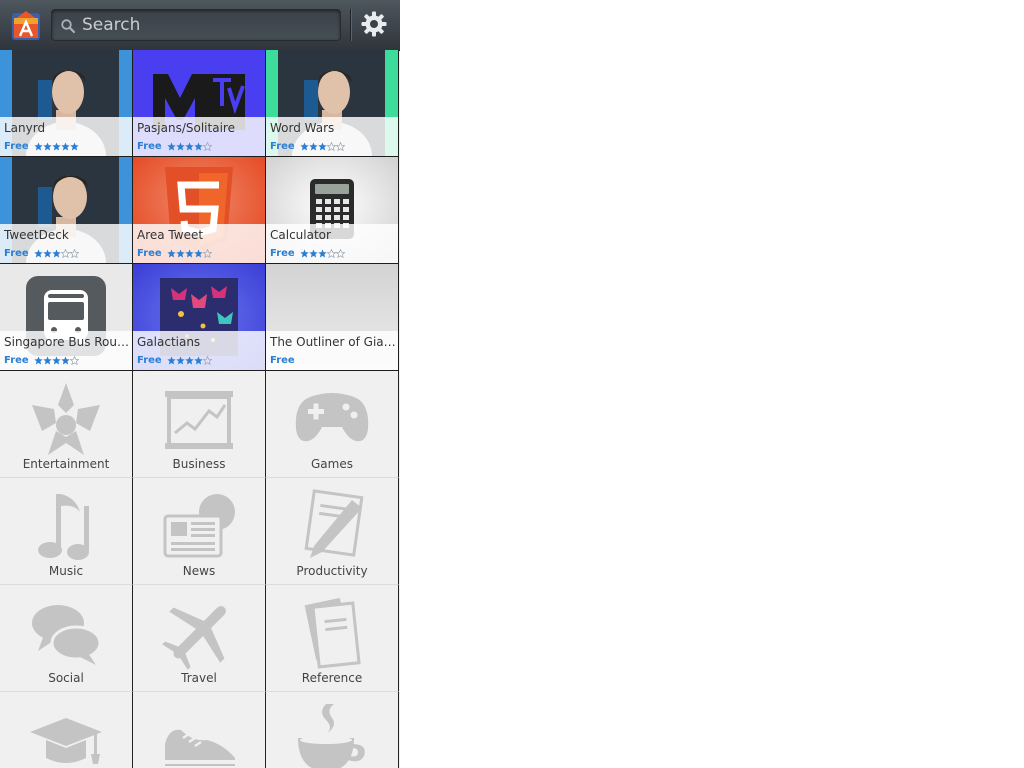 Image resolution: width=1024 pixels, height=768 pixels. Describe the element at coordinates (334, 523) in the screenshot. I see `pen-paper-icon` at that location.